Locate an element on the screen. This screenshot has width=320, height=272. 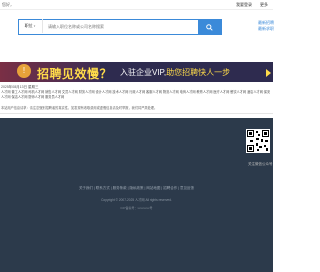
qr-label: 关注微信公众号 is located at coordinates (260, 164).